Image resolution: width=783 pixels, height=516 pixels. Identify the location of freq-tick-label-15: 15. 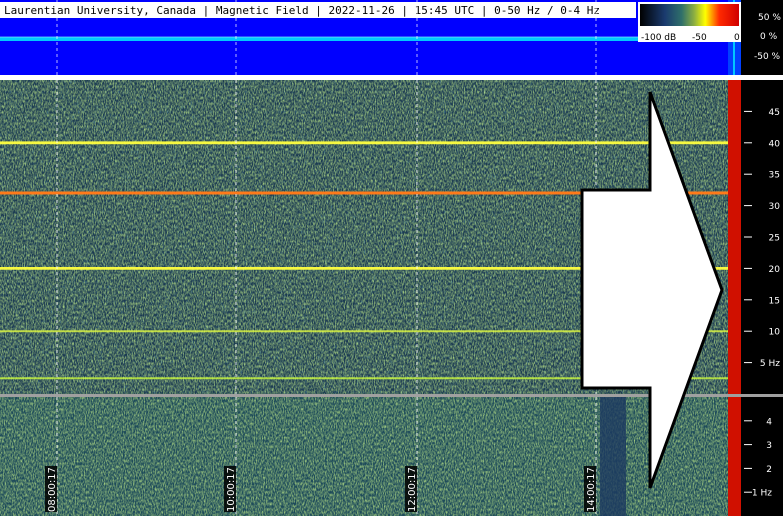
(774, 301).